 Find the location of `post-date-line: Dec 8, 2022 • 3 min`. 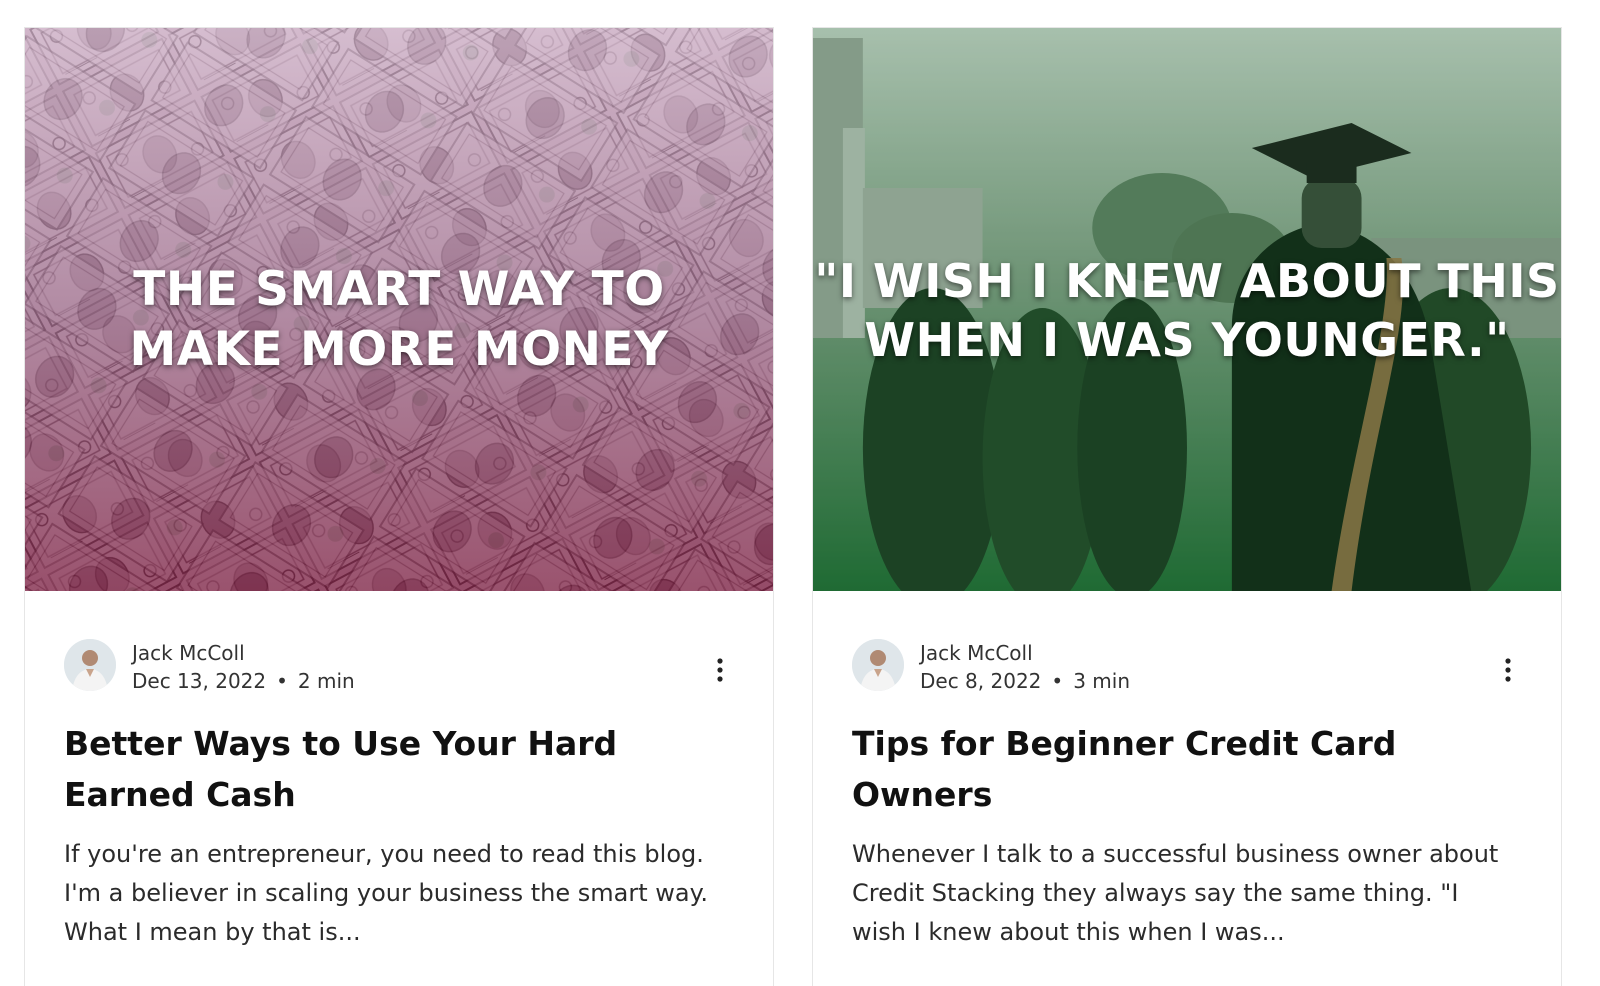

post-date-line: Dec 8, 2022 • 3 min is located at coordinates (1025, 681).